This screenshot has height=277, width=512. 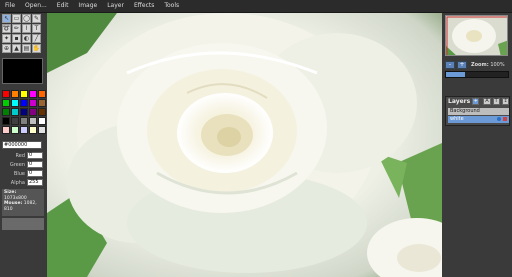 What do you see at coordinates (15, 198) in the screenshot?
I see `size-value: 1073x800` at bounding box center [15, 198].